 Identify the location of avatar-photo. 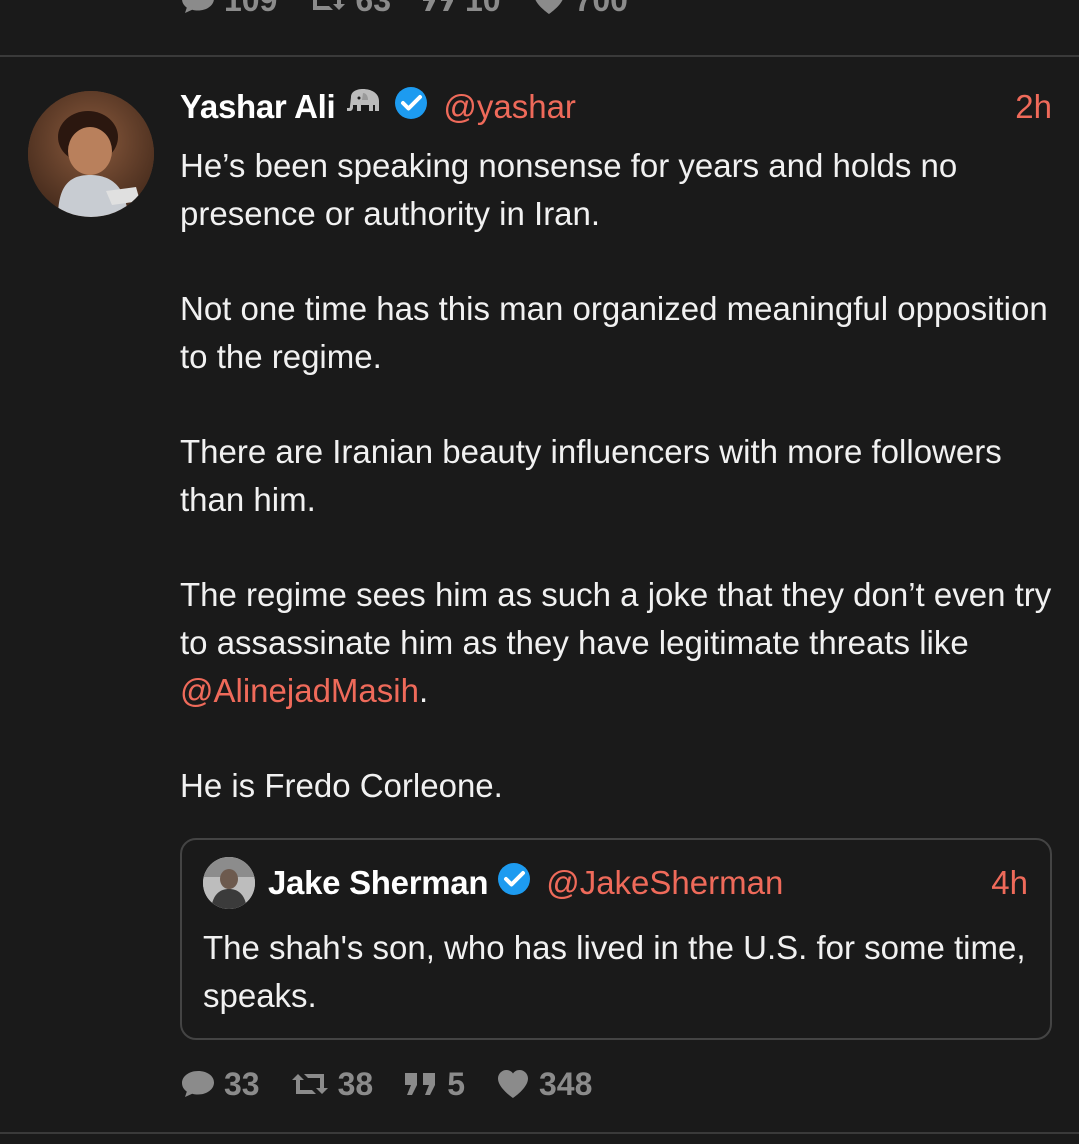
(91, 154).